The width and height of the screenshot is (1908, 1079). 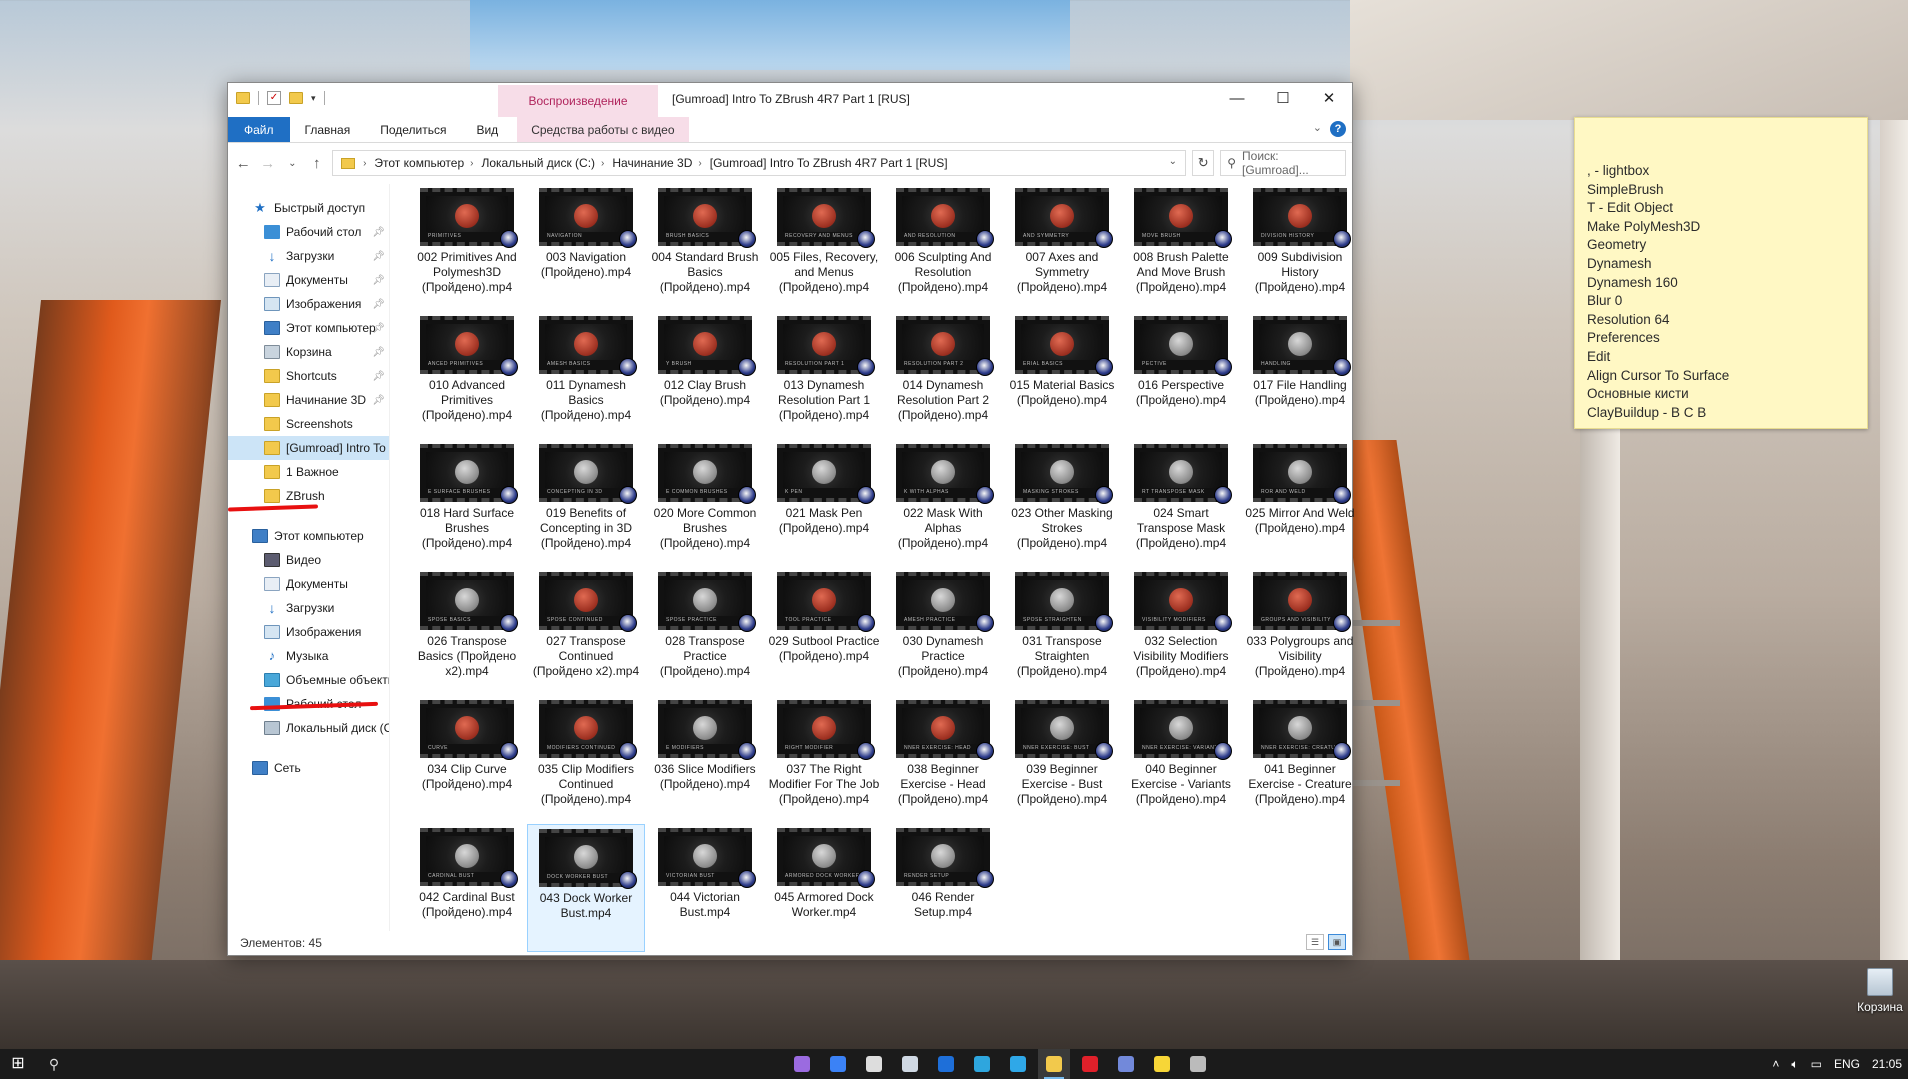 What do you see at coordinates (308, 424) in the screenshot?
I see `nav-item: Screenshots` at bounding box center [308, 424].